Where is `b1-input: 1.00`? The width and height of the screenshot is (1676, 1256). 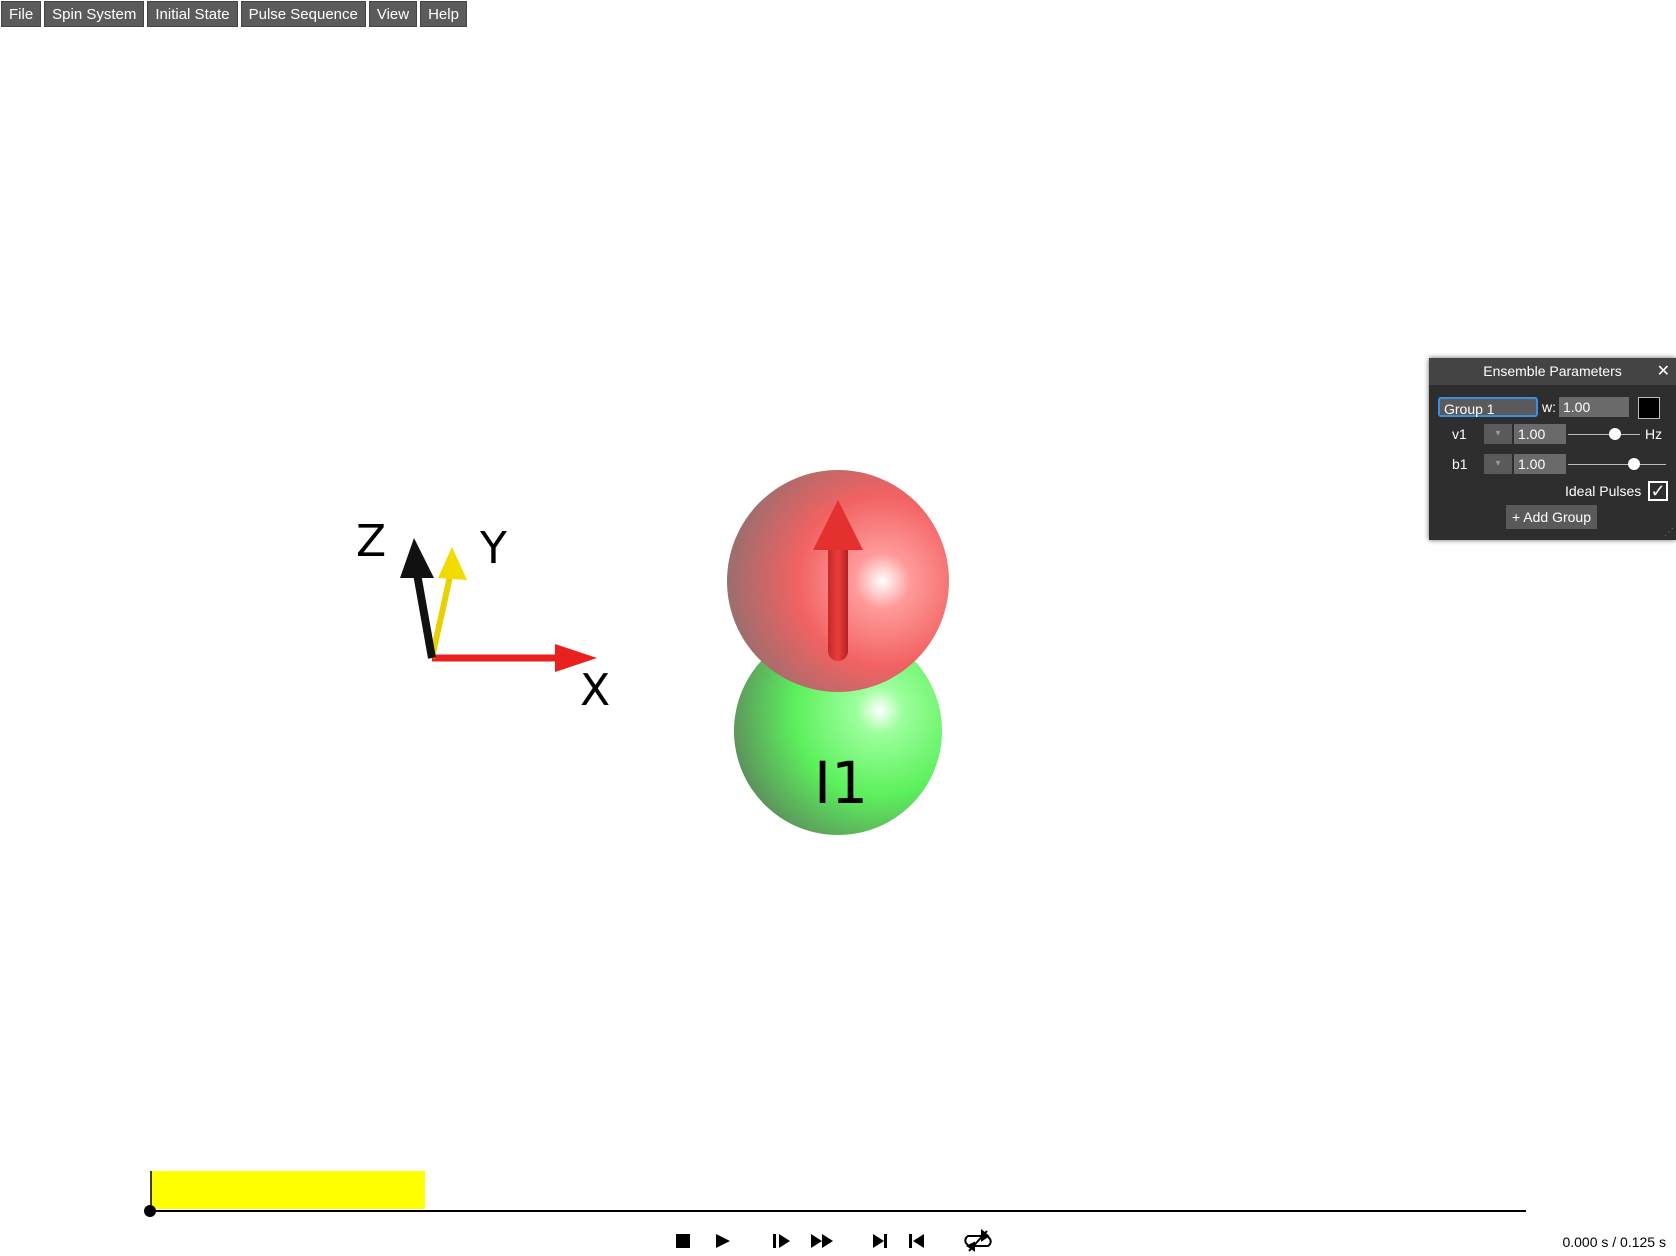
b1-input: 1.00 is located at coordinates (1540, 464).